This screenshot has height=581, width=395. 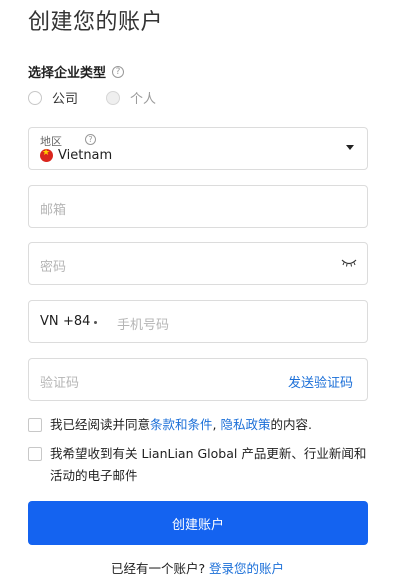 I want to click on enterprise-type-label-text: 选择企业类型, so click(x=67, y=73).